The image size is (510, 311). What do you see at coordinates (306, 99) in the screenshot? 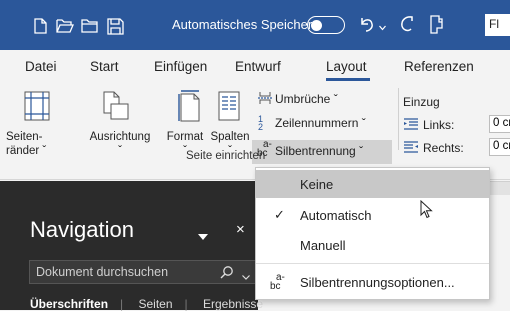
I see `breaks-button: Umbrüche ˇ` at bounding box center [306, 99].